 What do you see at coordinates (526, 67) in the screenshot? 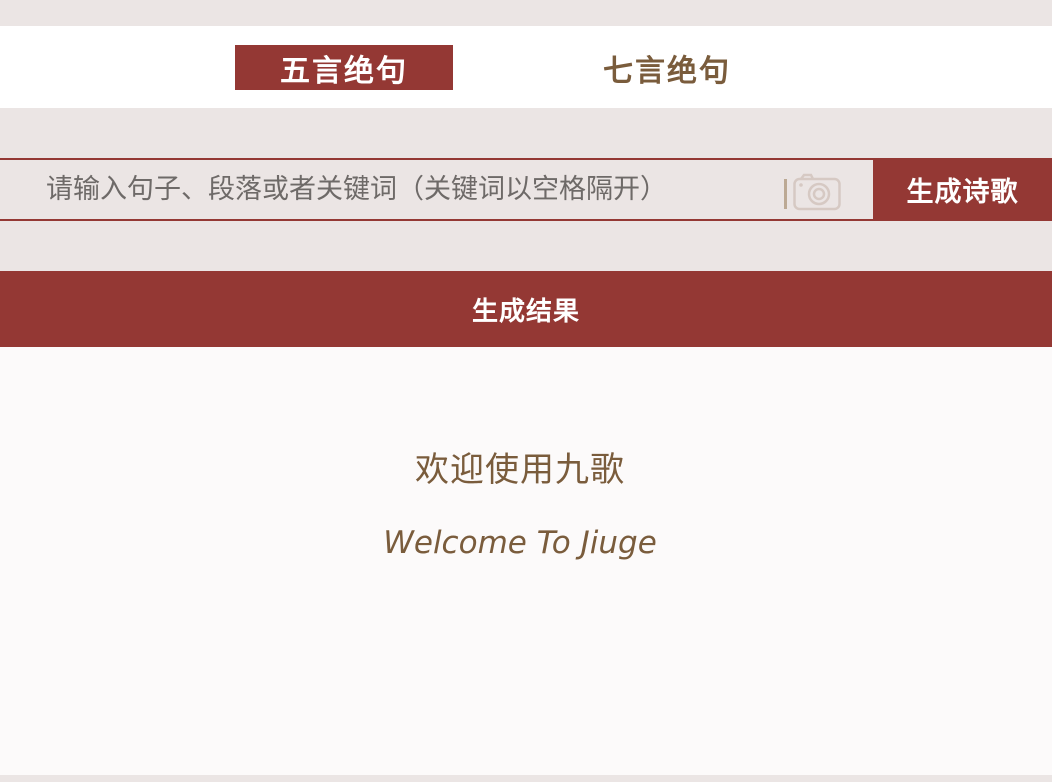
I see `tab-bar: 五言绝句 七言绝句` at bounding box center [526, 67].